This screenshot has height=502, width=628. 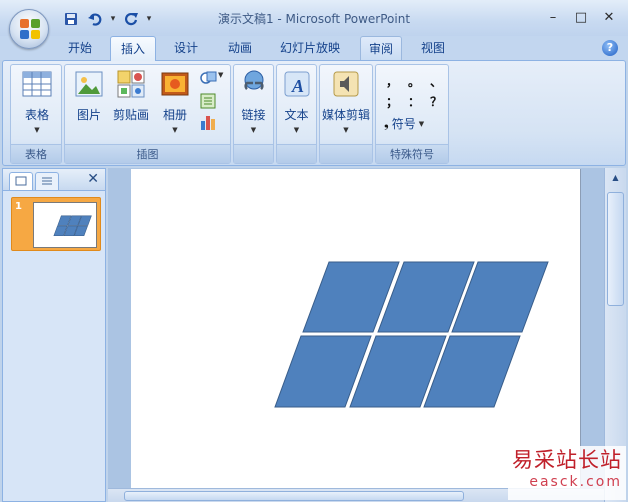 I want to click on group-text: A 文本 ▼, so click(x=296, y=114).